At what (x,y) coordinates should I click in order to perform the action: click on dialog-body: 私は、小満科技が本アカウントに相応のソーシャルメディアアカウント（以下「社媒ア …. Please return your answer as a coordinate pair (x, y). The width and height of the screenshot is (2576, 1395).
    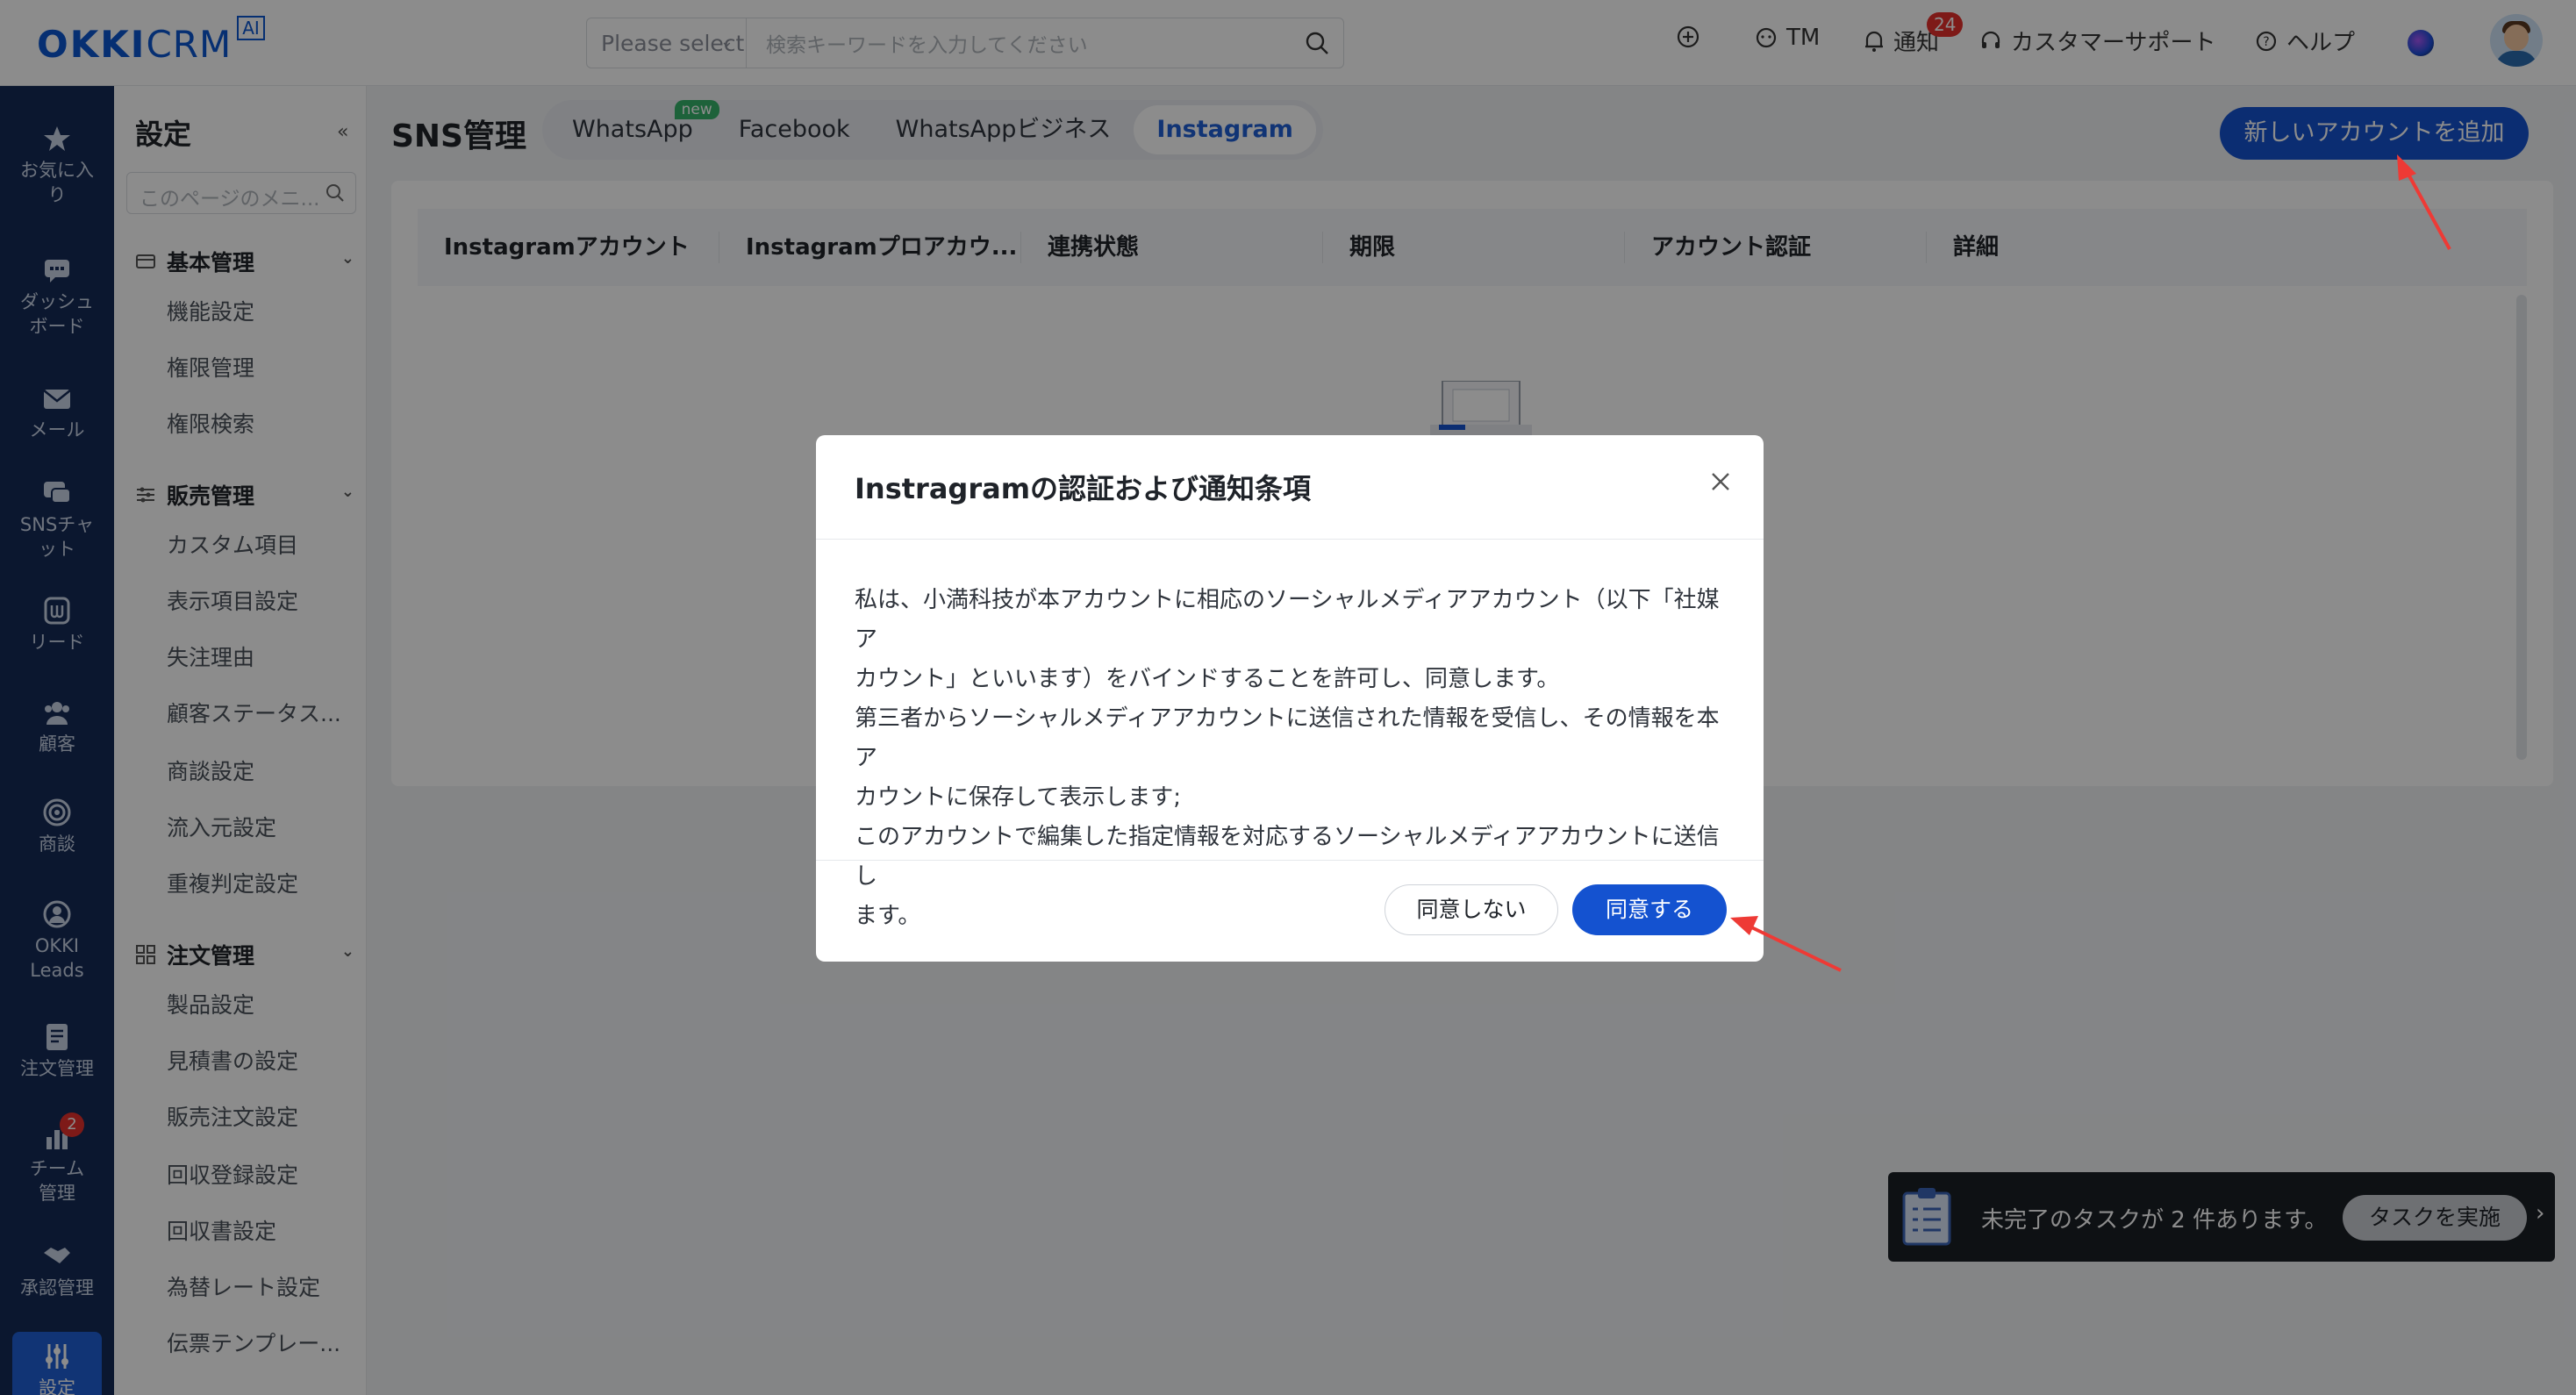
    Looking at the image, I should click on (1289, 759).